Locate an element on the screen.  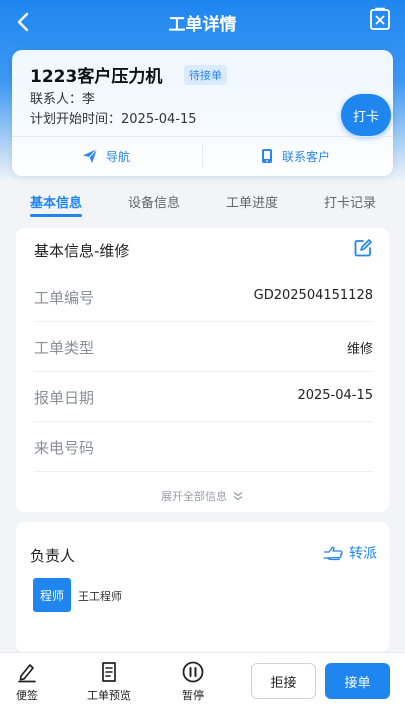
checkin-button: 打卡 is located at coordinates (366, 115).